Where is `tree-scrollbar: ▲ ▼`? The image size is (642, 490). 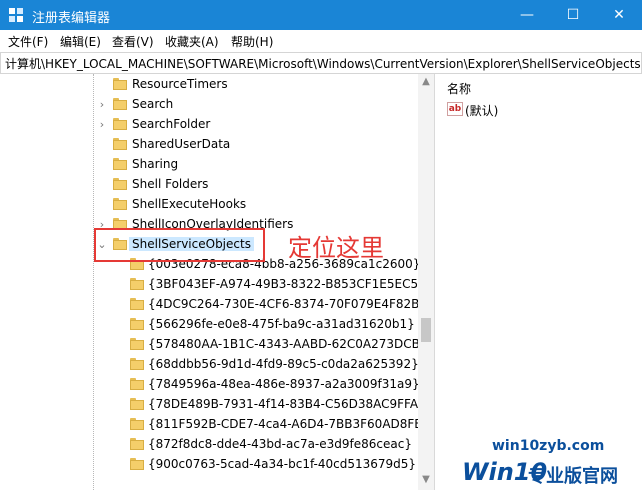 tree-scrollbar: ▲ ▼ is located at coordinates (426, 282).